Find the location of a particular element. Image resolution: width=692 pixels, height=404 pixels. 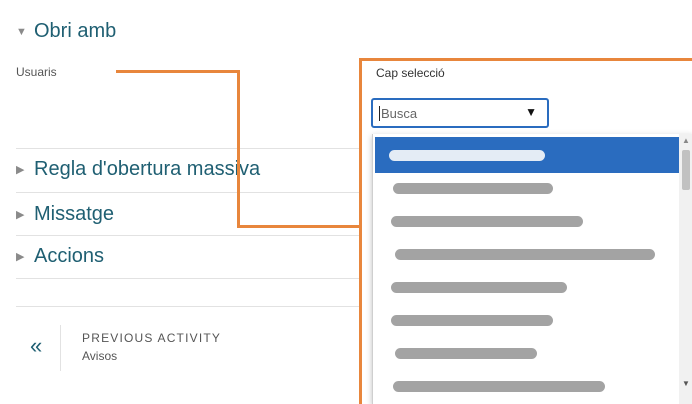

dropdown-scrollbar: ▲ ▼ is located at coordinates (685, 269).